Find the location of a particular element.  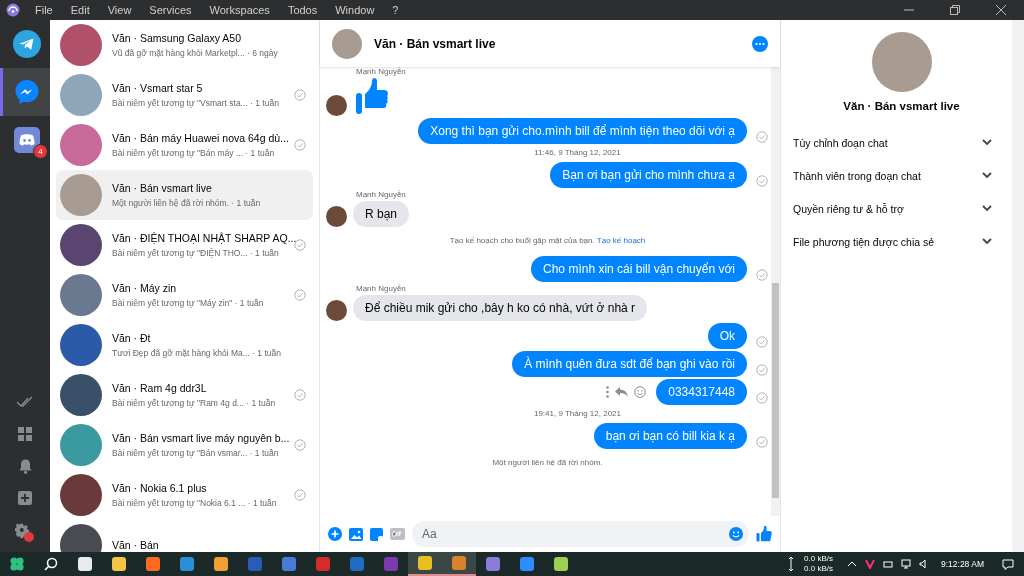

search-icon is located at coordinates (51, 564).